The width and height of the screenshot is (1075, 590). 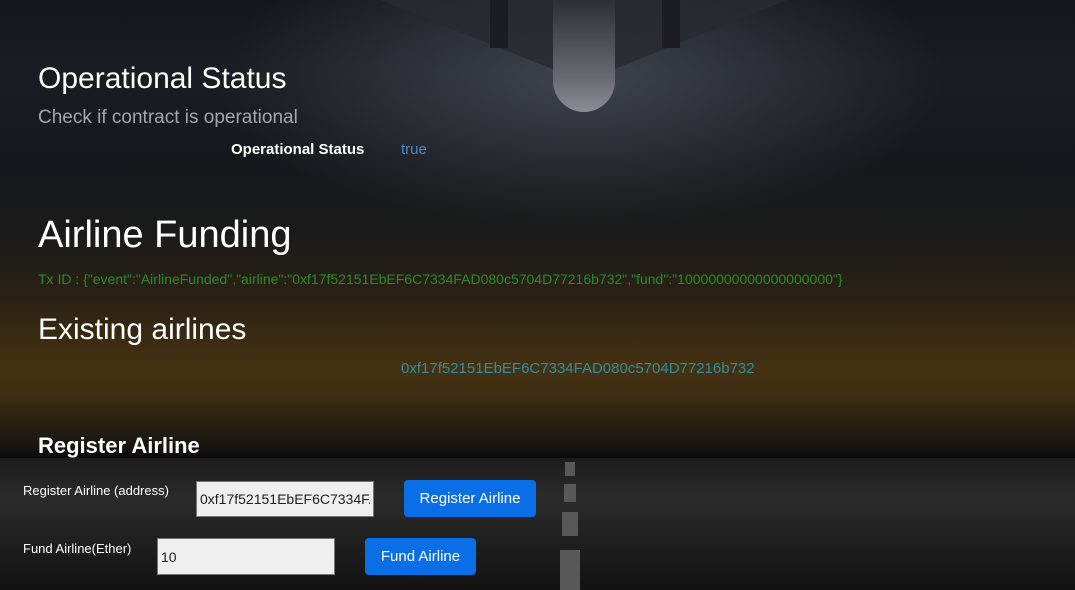 I want to click on register-address-label: Register Airline (address), so click(x=96, y=490).